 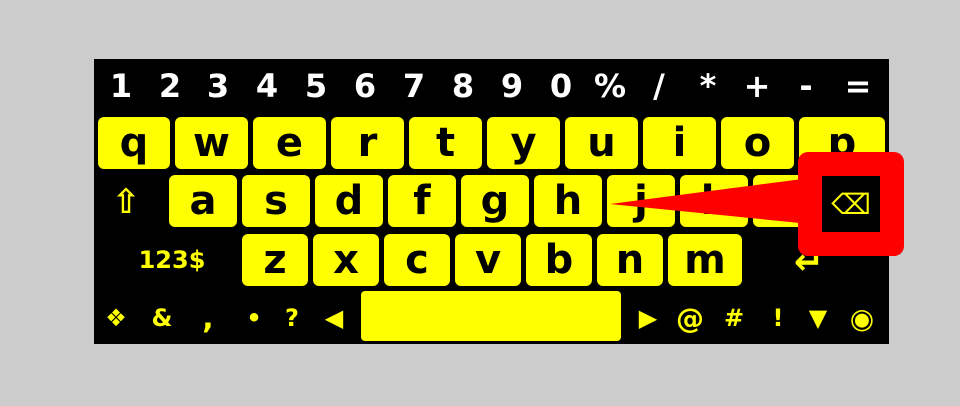 What do you see at coordinates (276, 201) in the screenshot?
I see `key-s: s` at bounding box center [276, 201].